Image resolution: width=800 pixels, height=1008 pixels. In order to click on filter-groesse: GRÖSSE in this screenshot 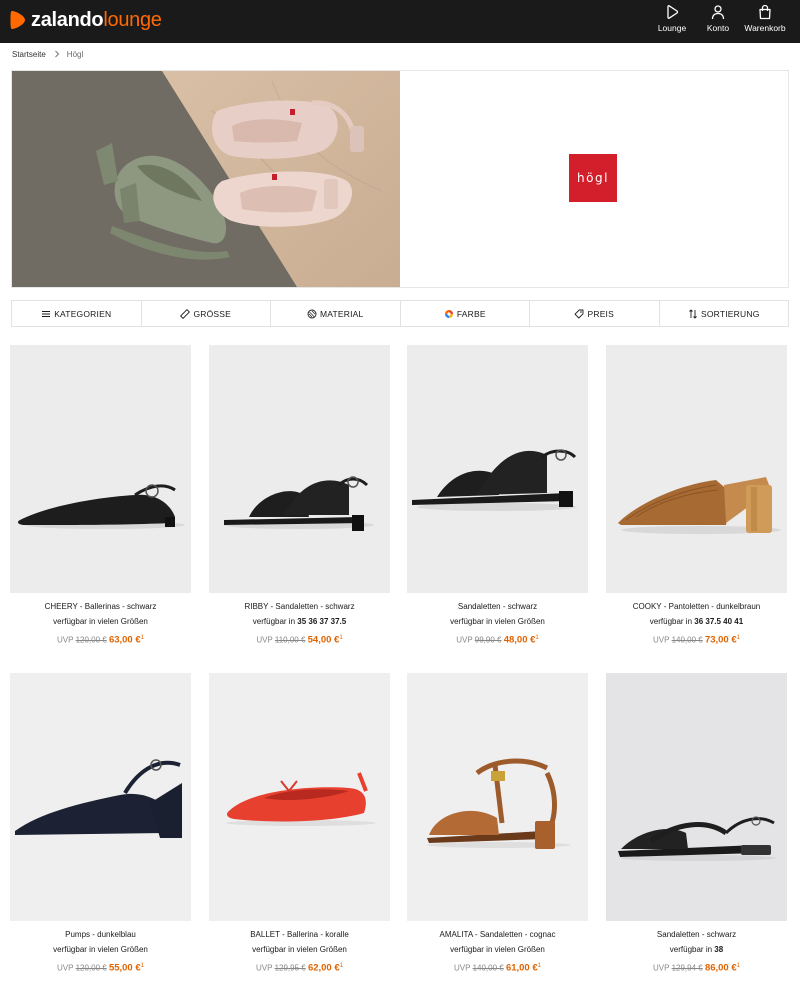, I will do `click(205, 313)`.